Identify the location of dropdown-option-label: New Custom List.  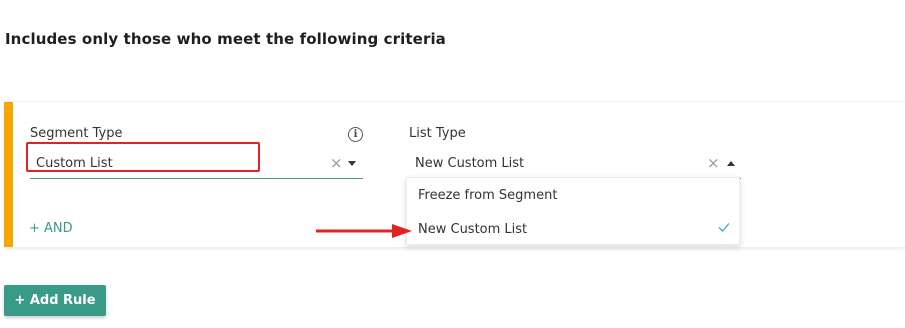
(473, 229).